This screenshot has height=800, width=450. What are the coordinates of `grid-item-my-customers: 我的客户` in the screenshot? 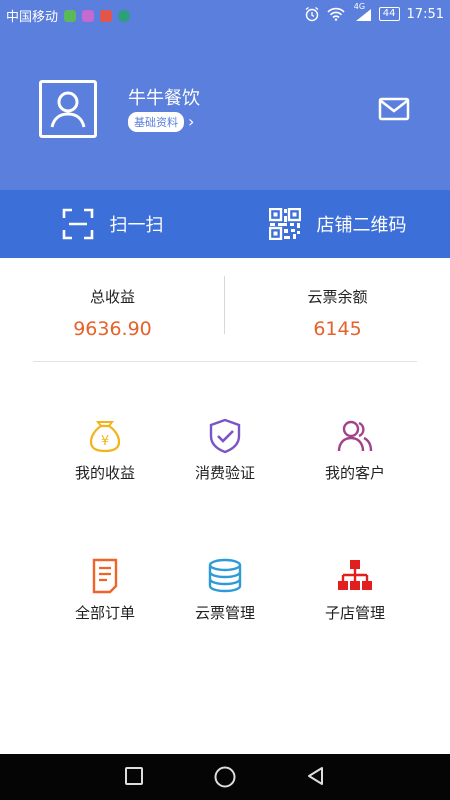 It's located at (355, 458).